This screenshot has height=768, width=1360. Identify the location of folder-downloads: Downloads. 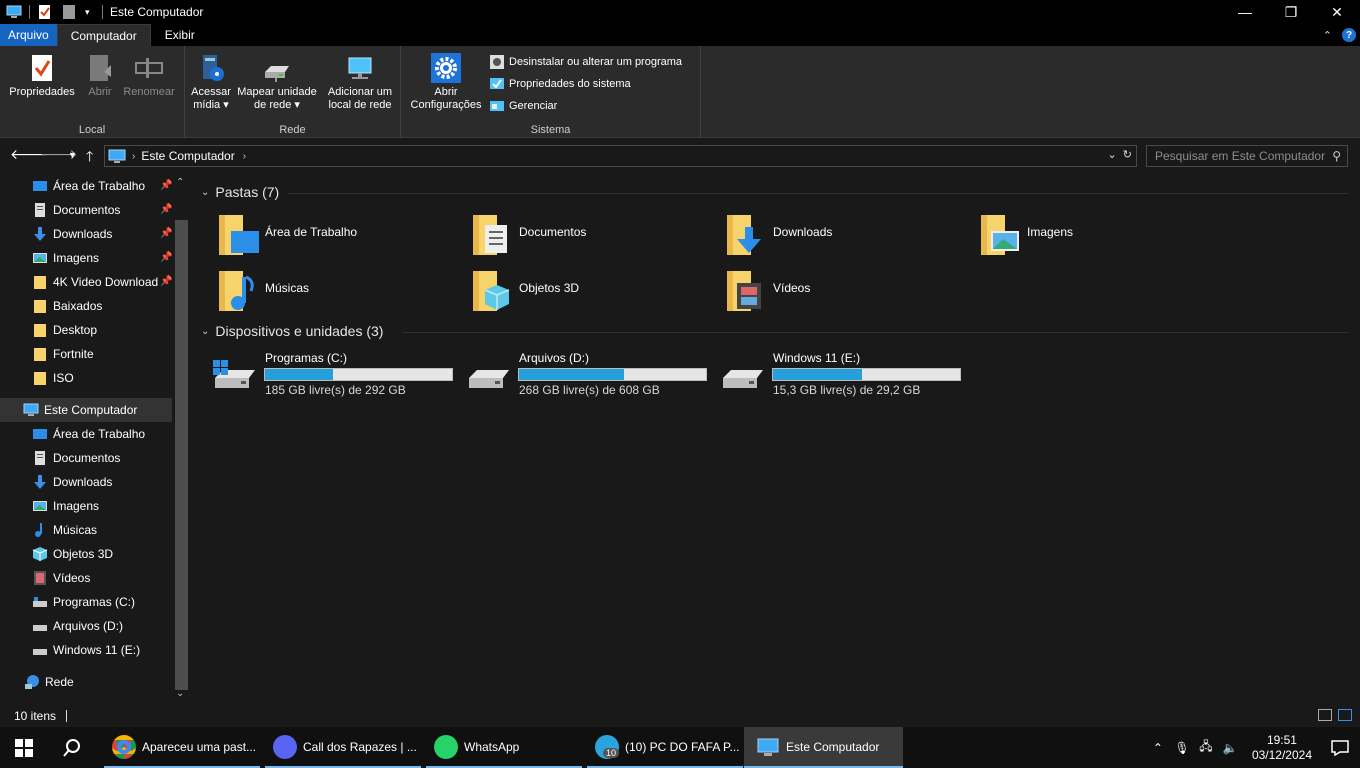
(850, 237).